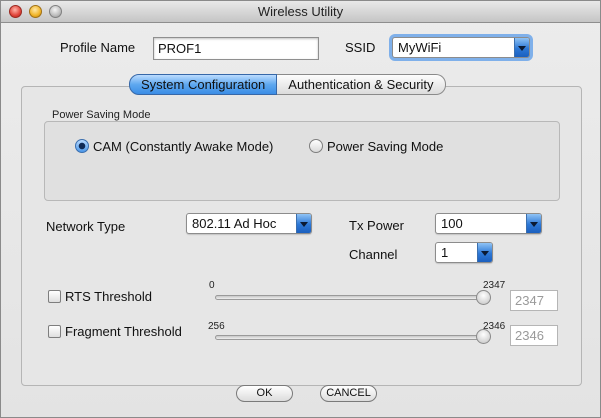 The width and height of the screenshot is (601, 418). Describe the element at coordinates (82, 146) in the screenshot. I see `cam-mode-radio` at that location.